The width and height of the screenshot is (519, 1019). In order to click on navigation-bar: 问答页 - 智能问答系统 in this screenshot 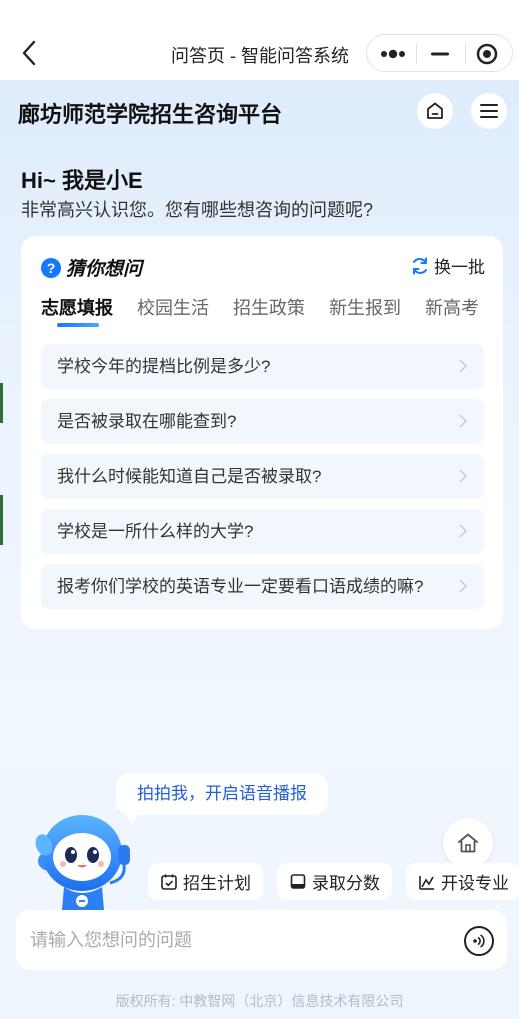, I will do `click(259, 40)`.